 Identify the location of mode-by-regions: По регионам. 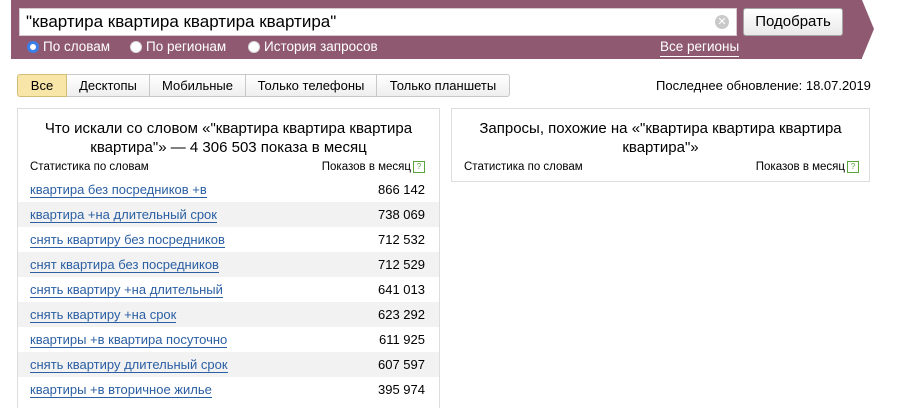
(178, 47).